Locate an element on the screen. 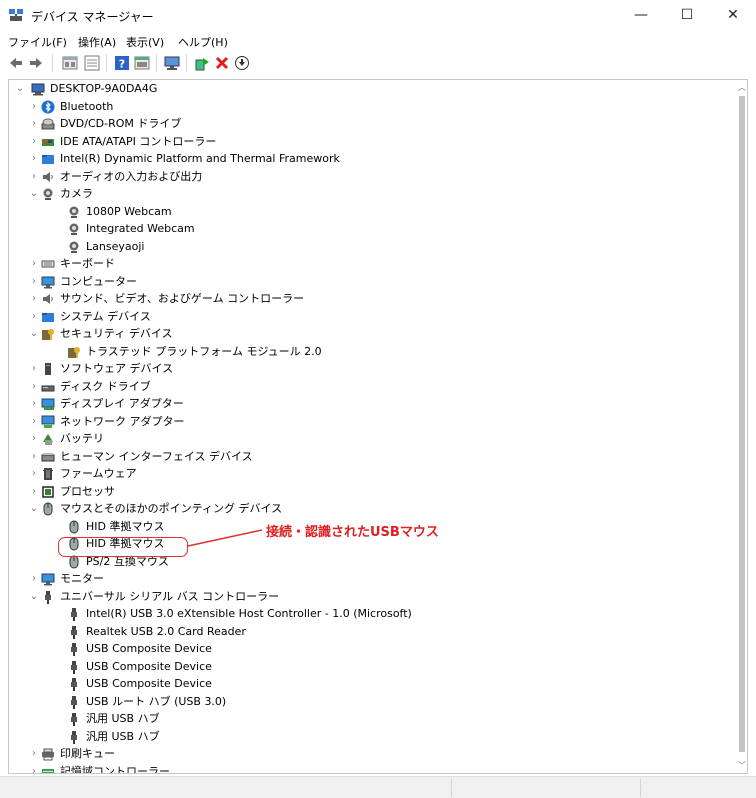 The image size is (756, 798). tree-device: Integrated Webcam is located at coordinates (374, 229).